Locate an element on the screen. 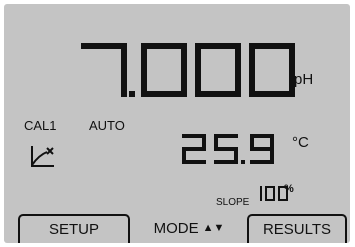 Image resolution: width=355 pixels, height=247 pixels. results-tab: RESULTS is located at coordinates (297, 228).